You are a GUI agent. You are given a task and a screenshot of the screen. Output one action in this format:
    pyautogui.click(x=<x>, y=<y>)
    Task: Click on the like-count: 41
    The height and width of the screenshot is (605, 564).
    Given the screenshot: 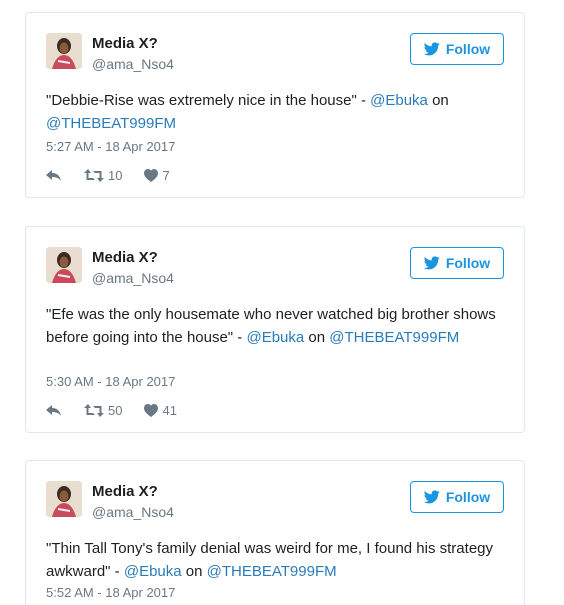 What is the action you would take?
    pyautogui.click(x=169, y=410)
    